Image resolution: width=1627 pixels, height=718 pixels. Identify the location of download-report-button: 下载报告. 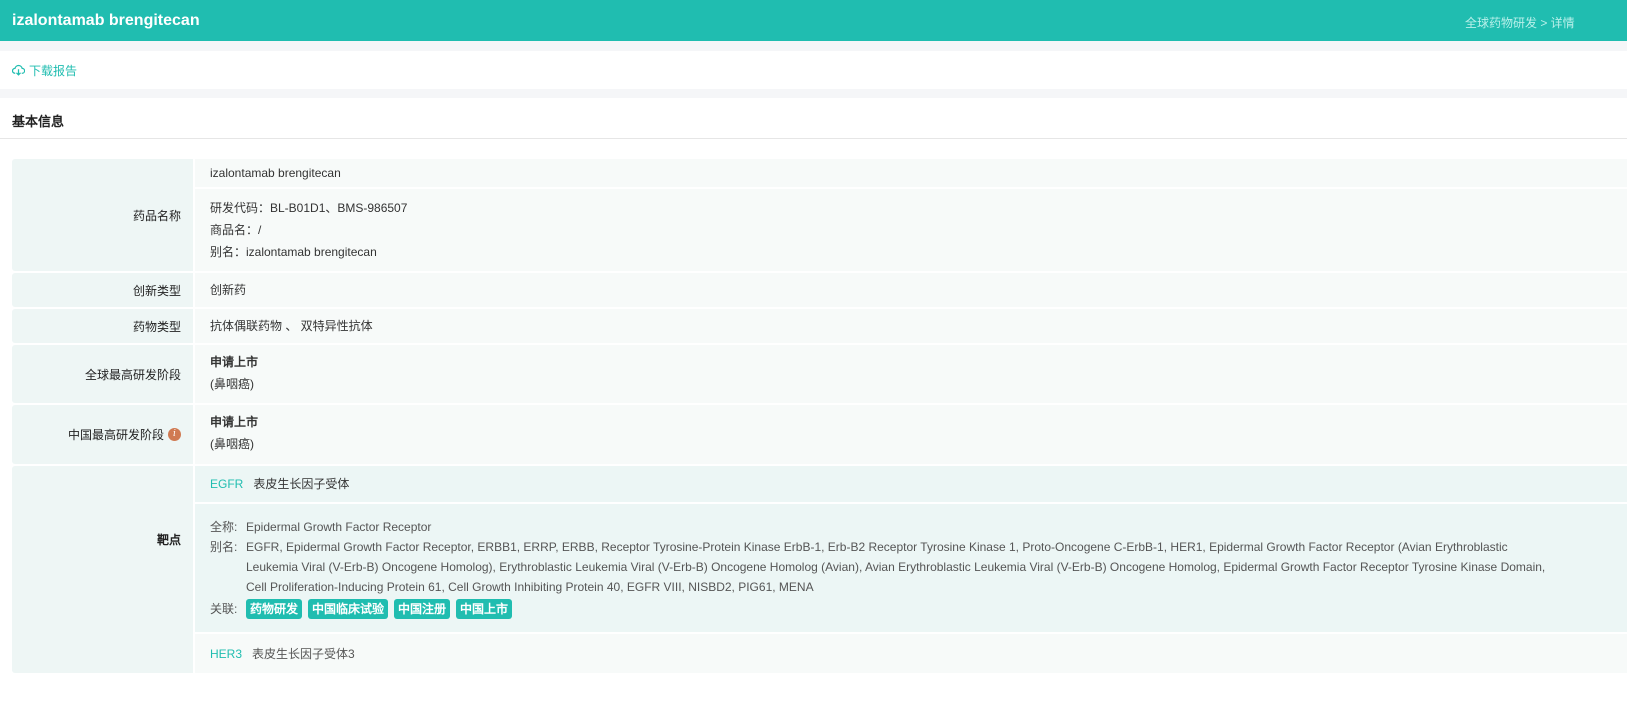
(813, 70).